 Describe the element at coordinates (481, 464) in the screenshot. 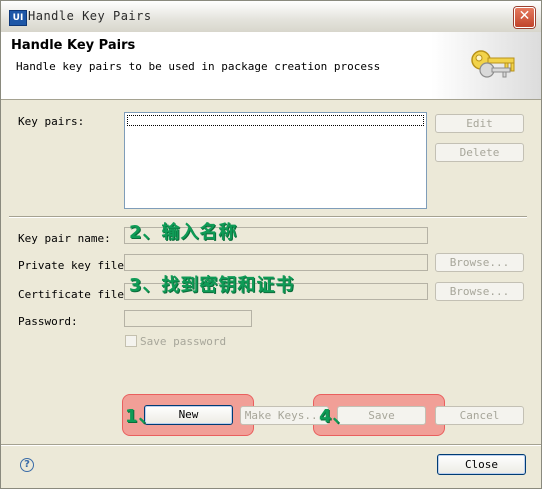

I see `close-button: Close` at that location.